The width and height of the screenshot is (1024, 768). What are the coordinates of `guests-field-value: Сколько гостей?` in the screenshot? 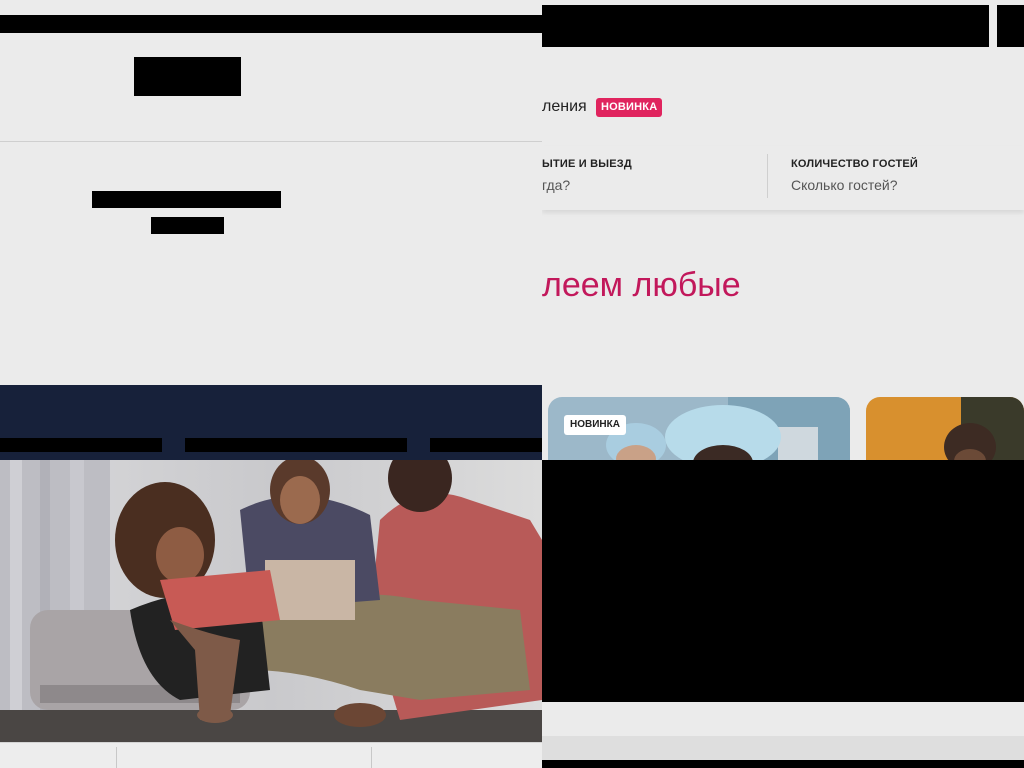 It's located at (844, 185).